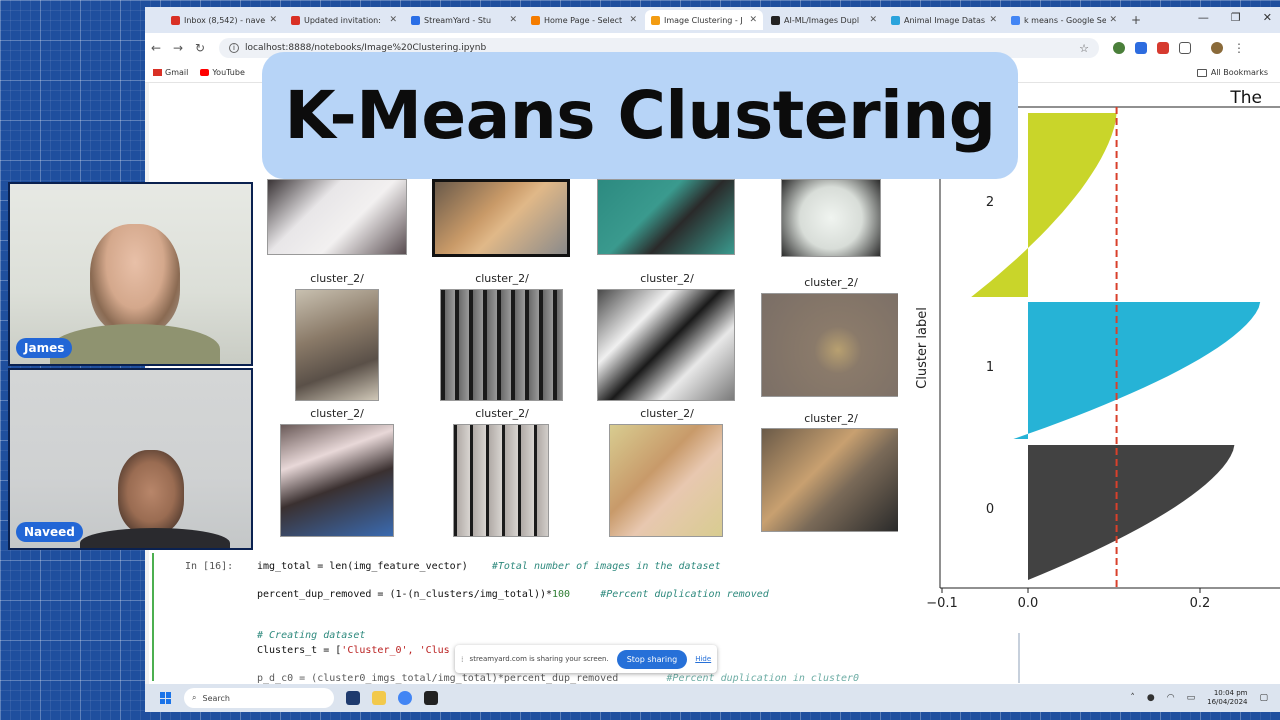 The image size is (1280, 720). I want to click on taskbar-search: ⌕ Search, so click(259, 698).